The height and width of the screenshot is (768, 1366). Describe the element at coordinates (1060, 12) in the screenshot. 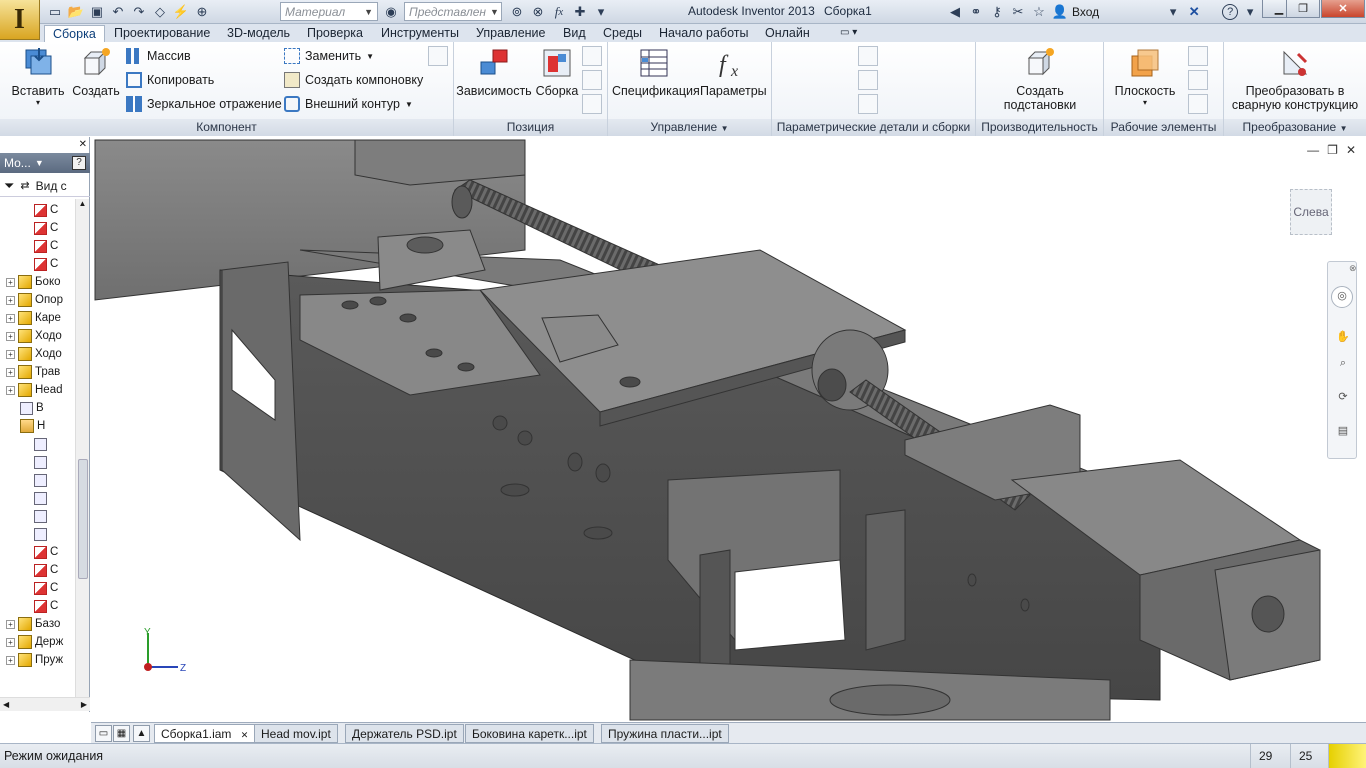

I see `user-icon: 👤` at that location.